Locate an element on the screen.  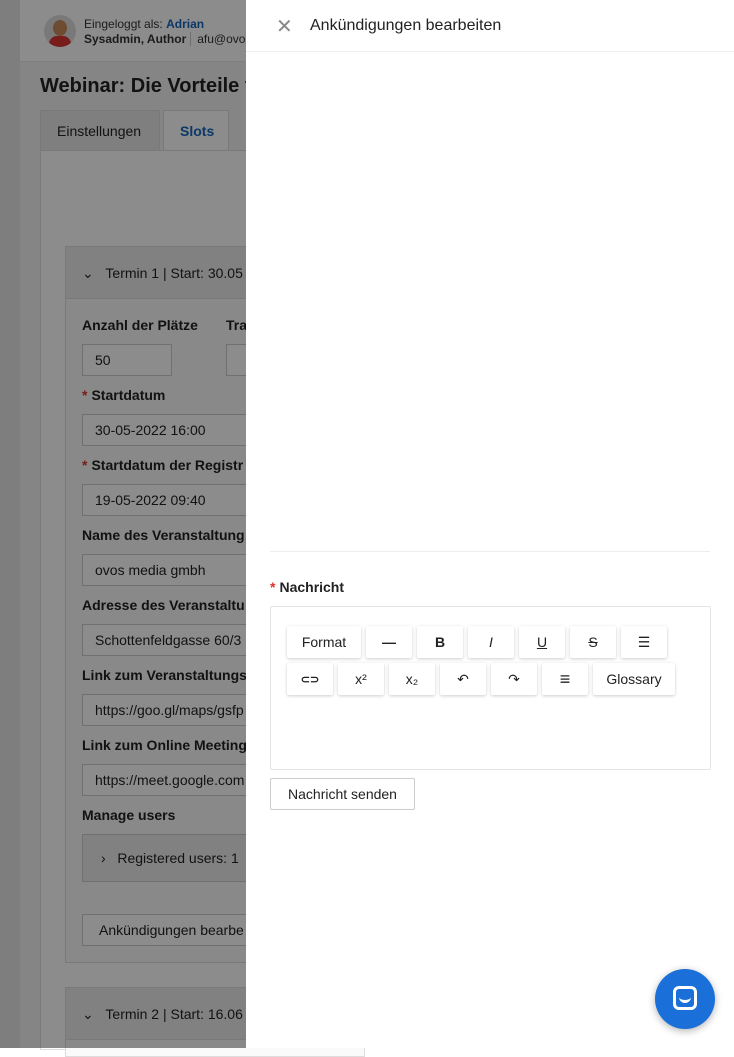
undo-icon: ↶ is located at coordinates (463, 679).